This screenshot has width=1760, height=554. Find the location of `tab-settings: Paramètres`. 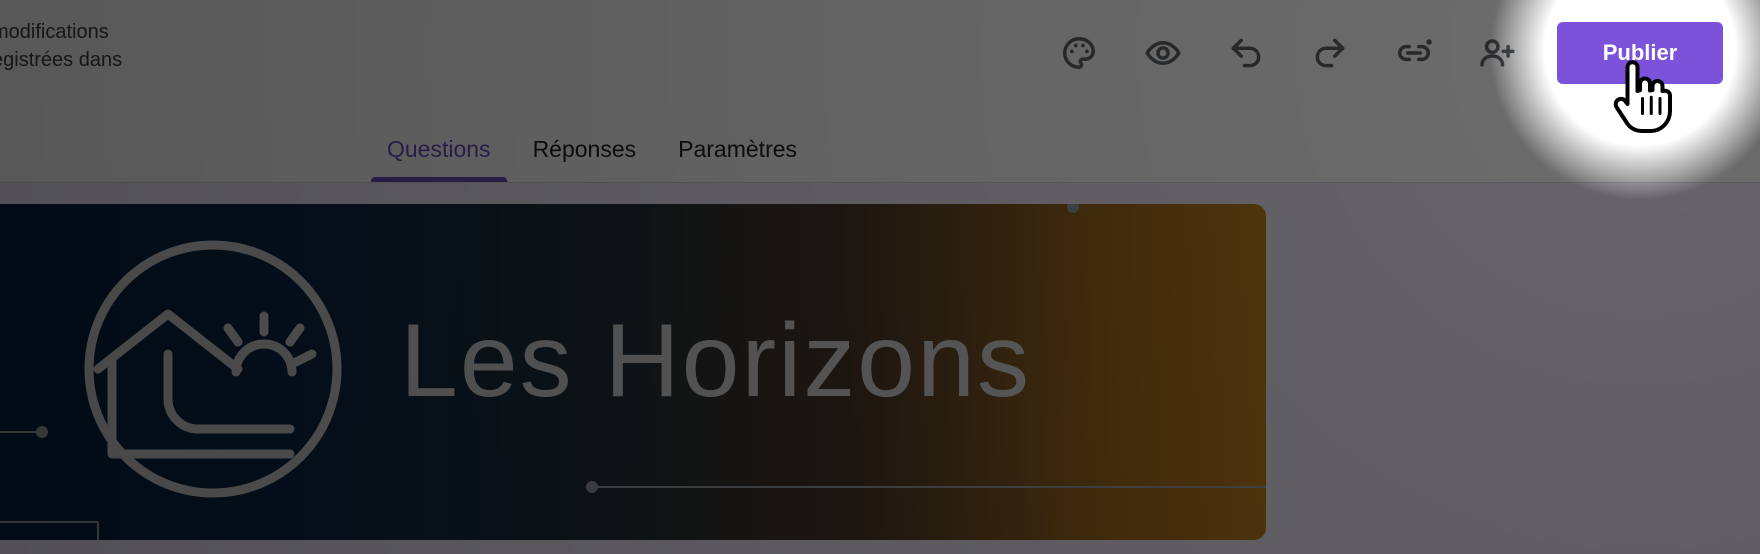

tab-settings: Paramètres is located at coordinates (737, 152).